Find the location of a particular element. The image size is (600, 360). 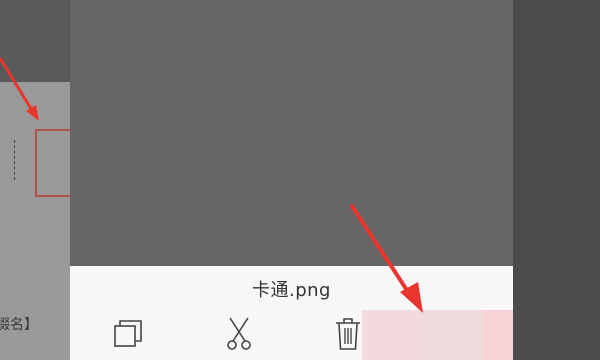

background-dashed-line is located at coordinates (16, 160).